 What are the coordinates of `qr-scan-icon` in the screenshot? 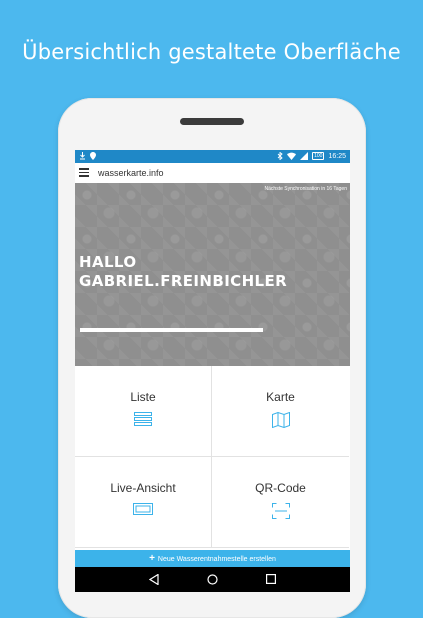 It's located at (280, 511).